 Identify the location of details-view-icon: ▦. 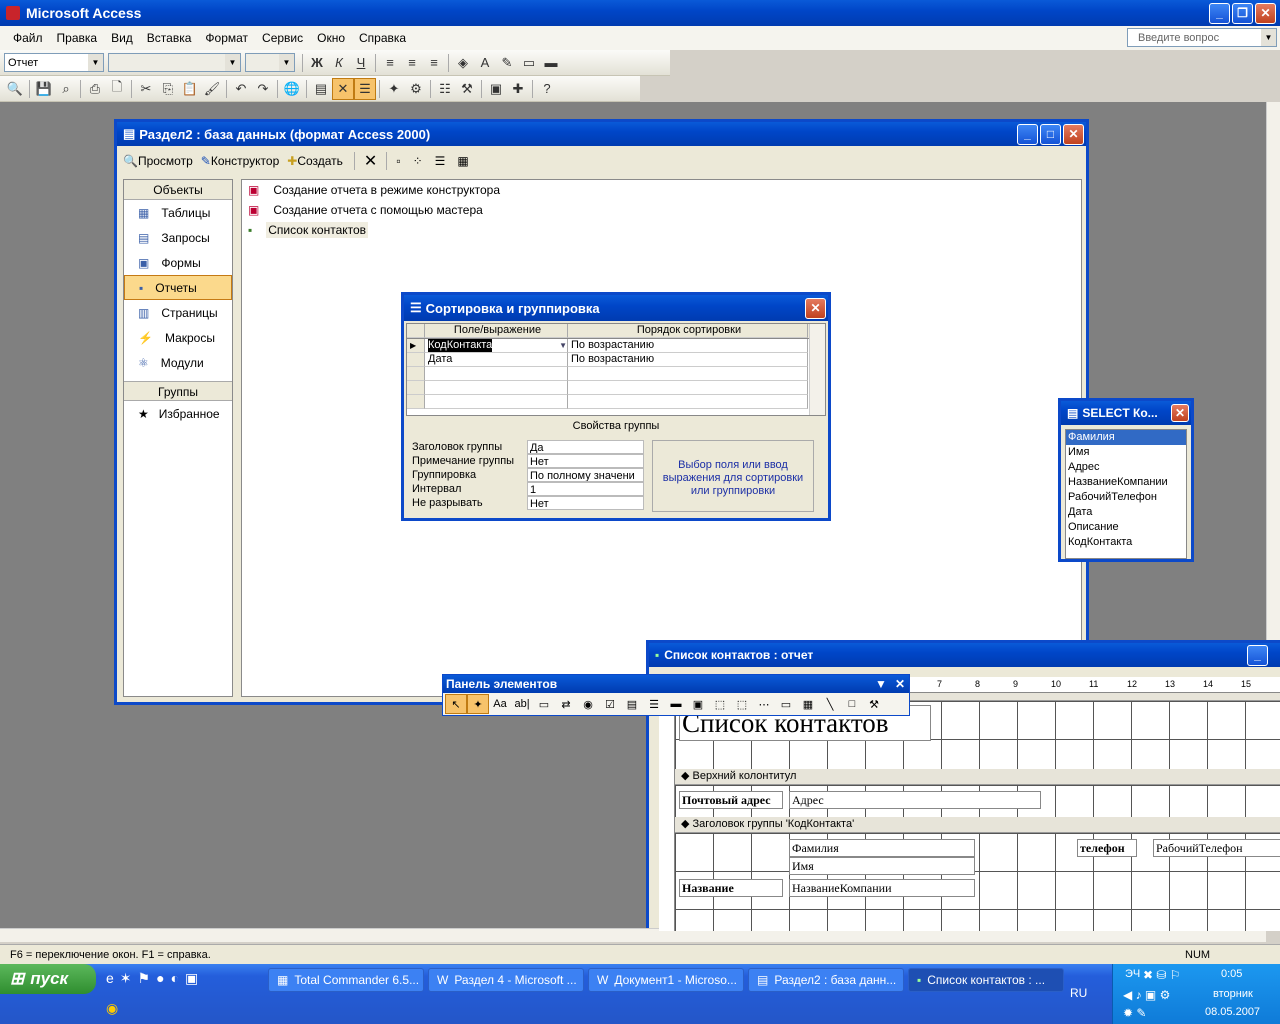
(462, 161).